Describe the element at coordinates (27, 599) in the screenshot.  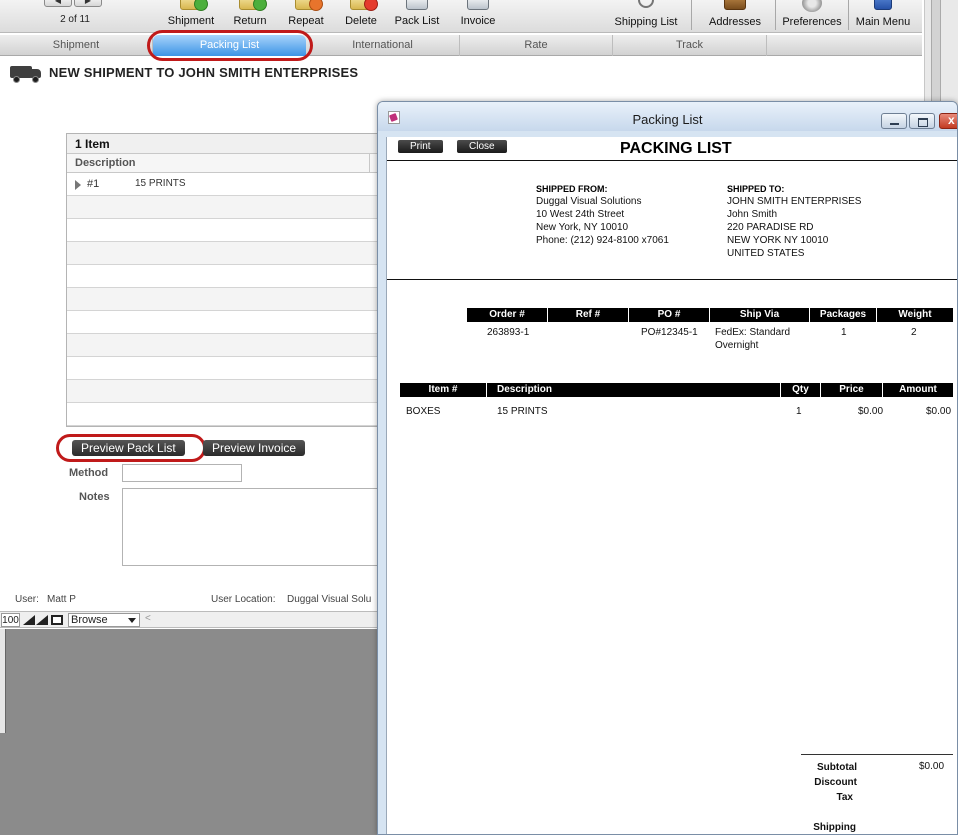
I see `user-label: User:` at that location.